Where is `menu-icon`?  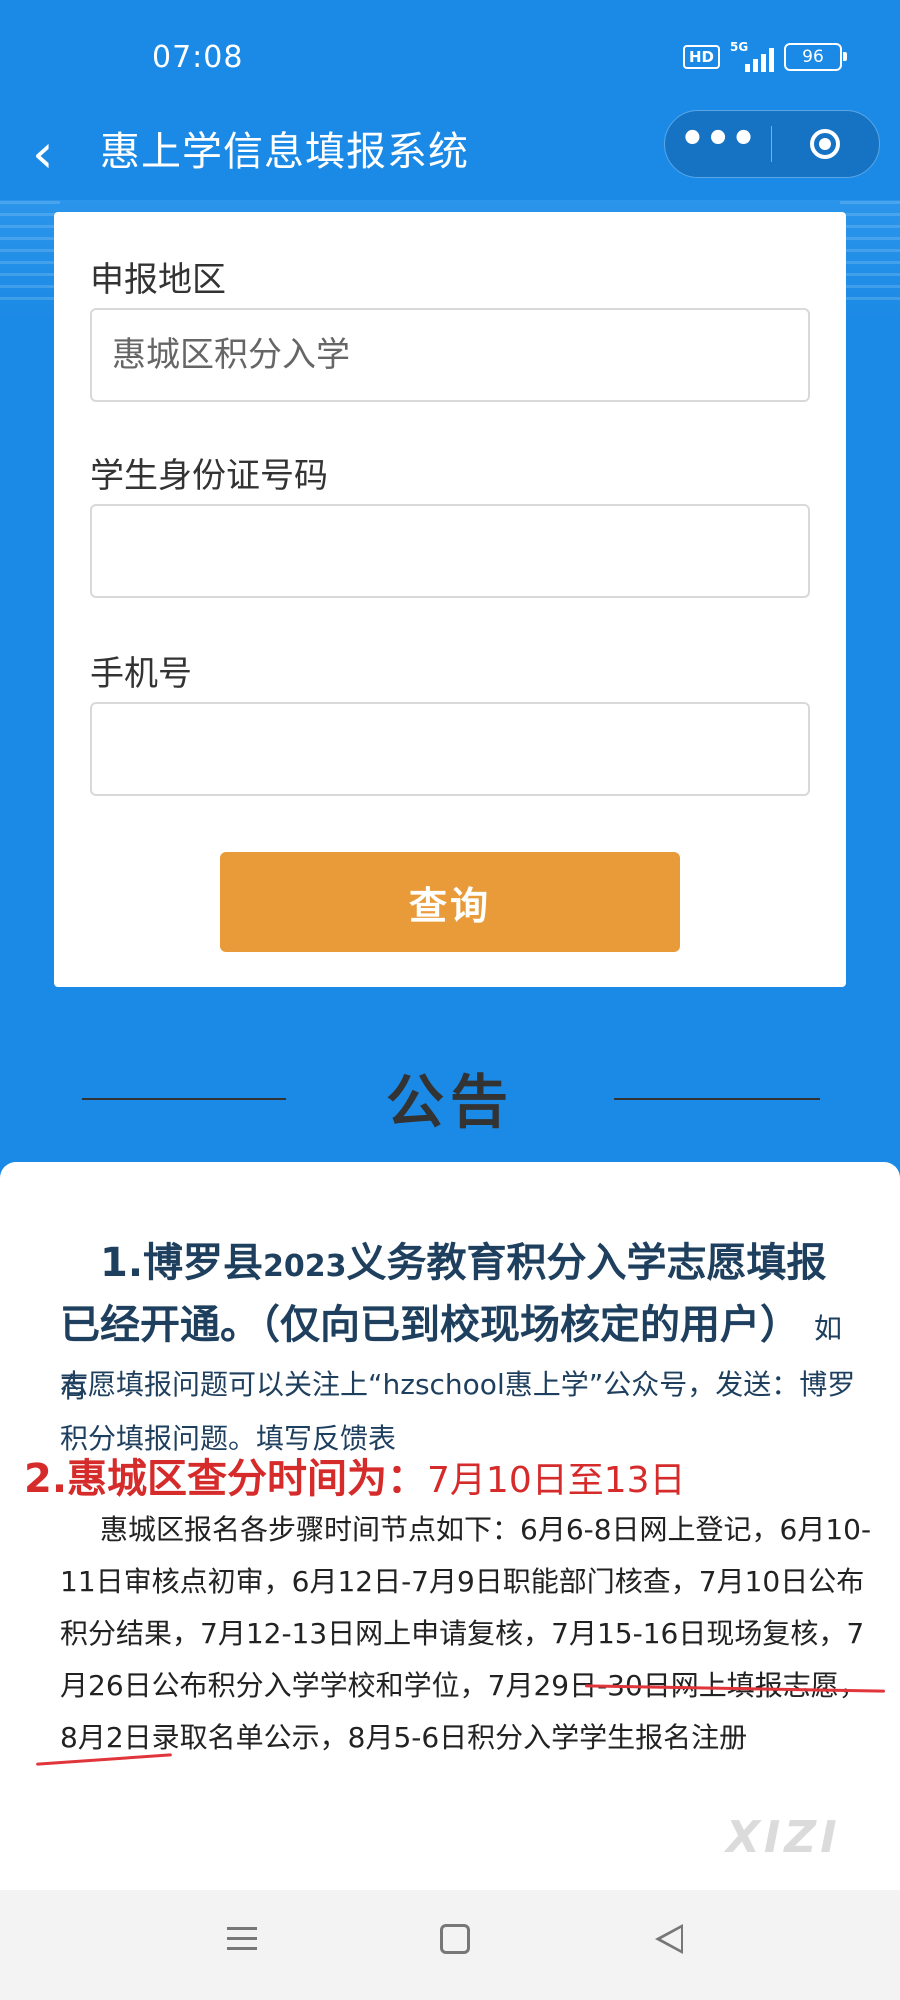
menu-icon is located at coordinates (242, 1940).